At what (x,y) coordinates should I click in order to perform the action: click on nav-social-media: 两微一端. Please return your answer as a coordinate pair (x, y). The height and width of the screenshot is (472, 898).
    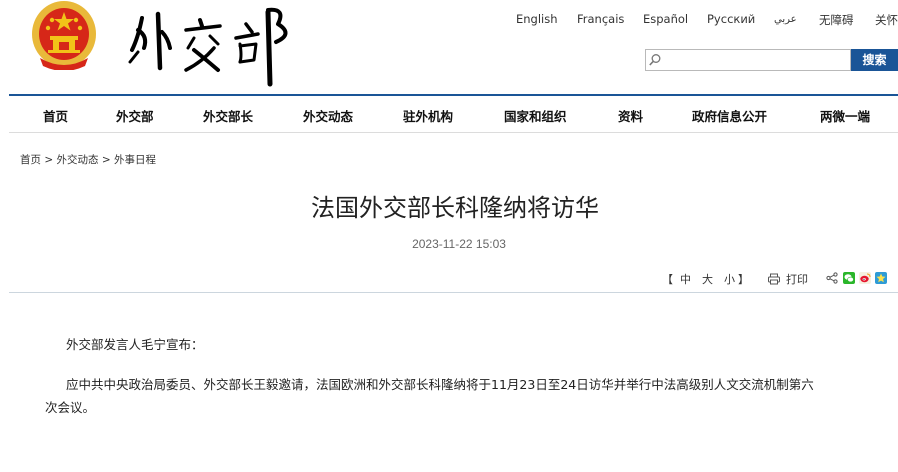
    Looking at the image, I should click on (845, 115).